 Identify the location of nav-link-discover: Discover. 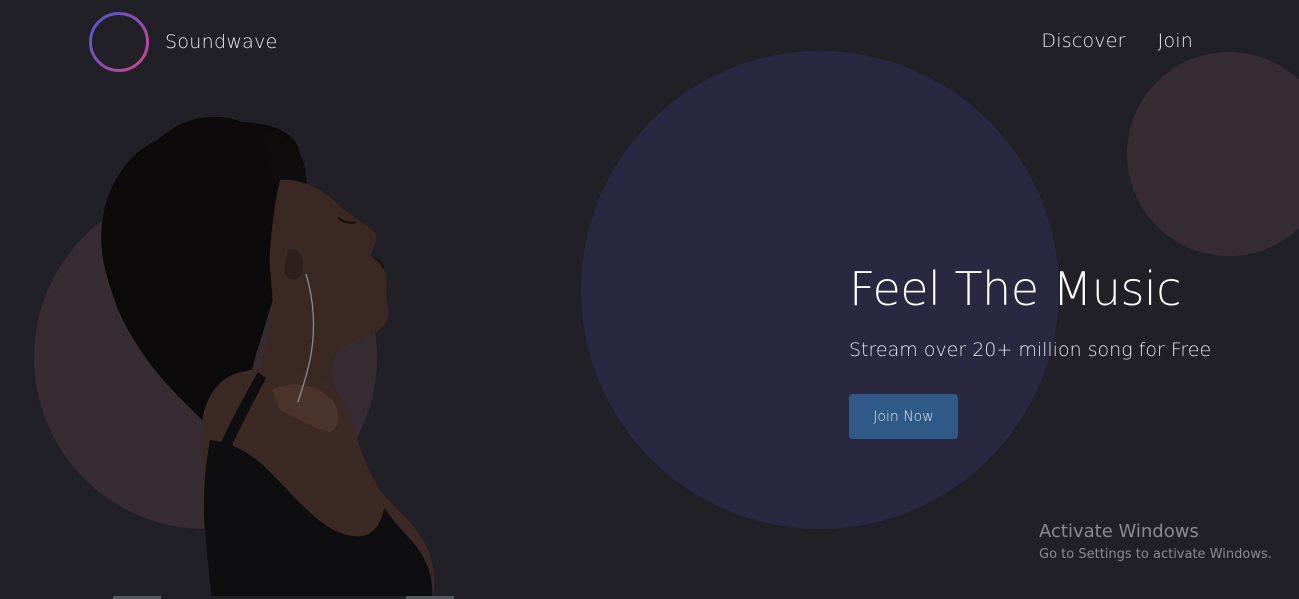
(1083, 41).